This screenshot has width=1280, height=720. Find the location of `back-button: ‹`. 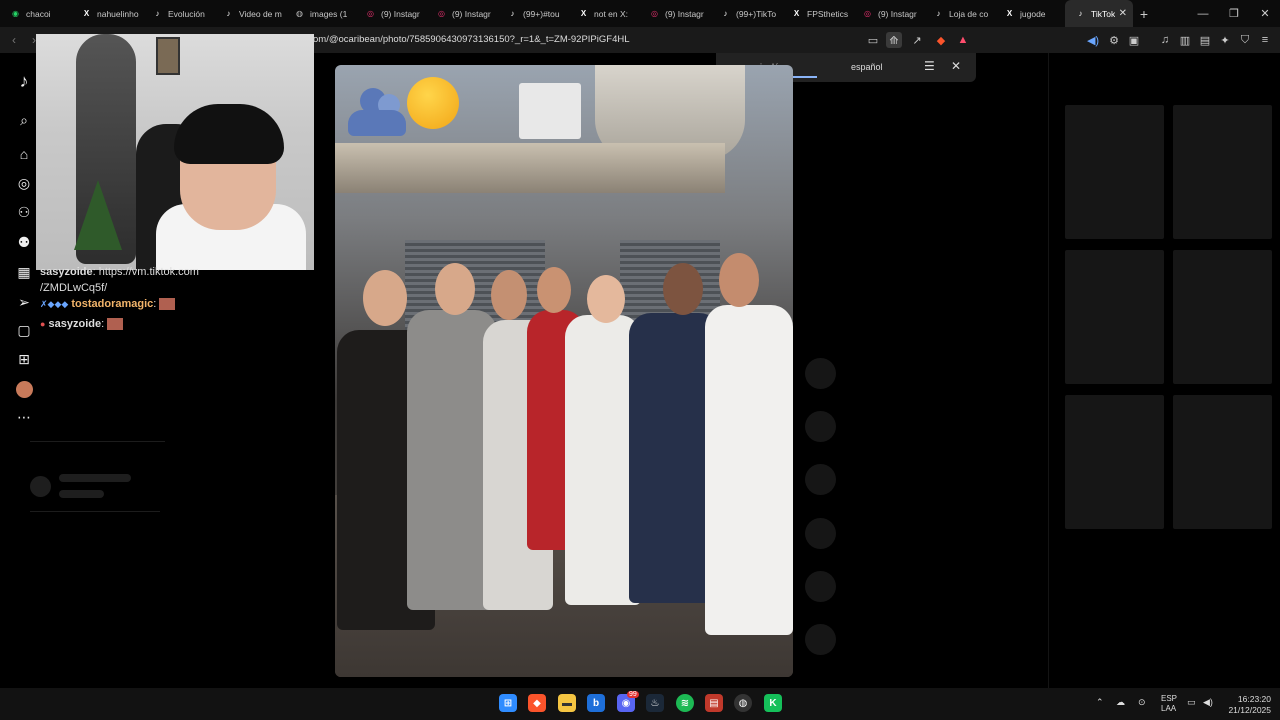

back-button: ‹ is located at coordinates (14, 40).